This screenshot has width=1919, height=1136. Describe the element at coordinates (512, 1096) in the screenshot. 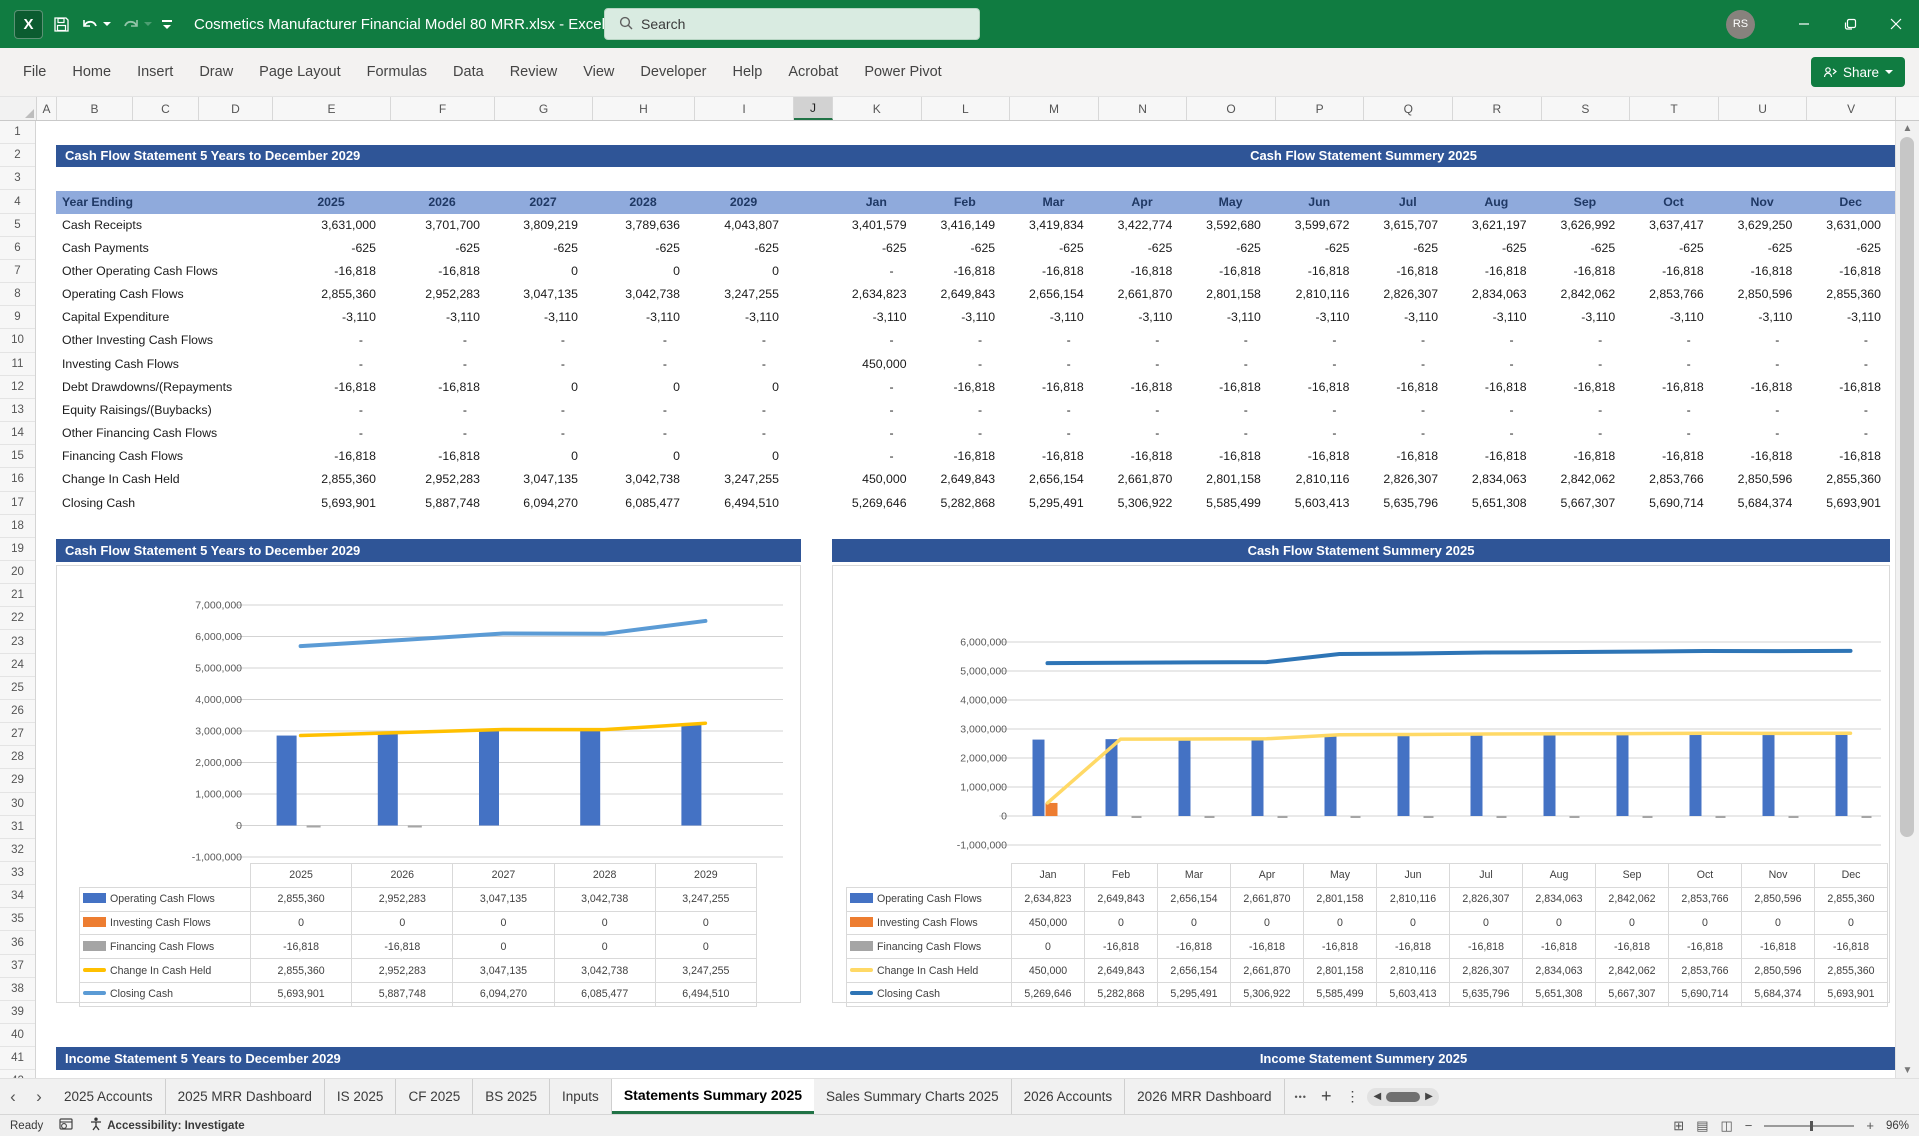

I see `sheet-tab-bs-2025: BS 2025` at that location.